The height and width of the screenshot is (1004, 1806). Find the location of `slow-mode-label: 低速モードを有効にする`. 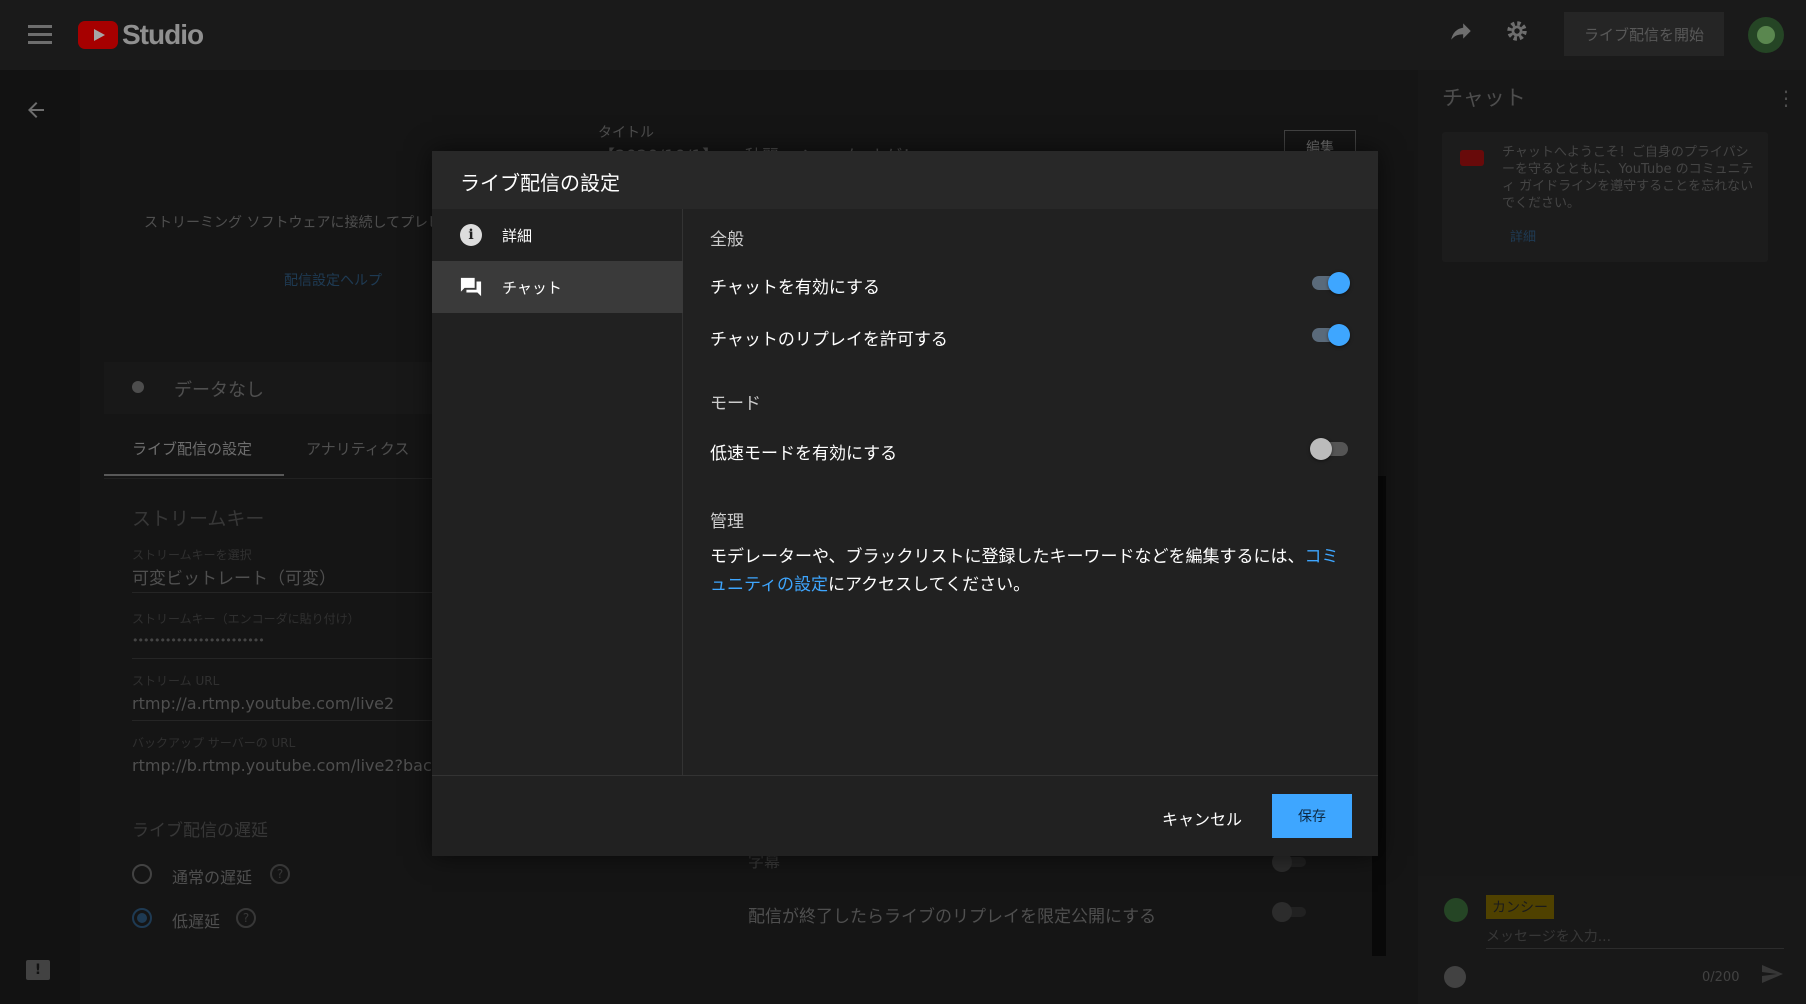

slow-mode-label: 低速モードを有効にする is located at coordinates (804, 454).